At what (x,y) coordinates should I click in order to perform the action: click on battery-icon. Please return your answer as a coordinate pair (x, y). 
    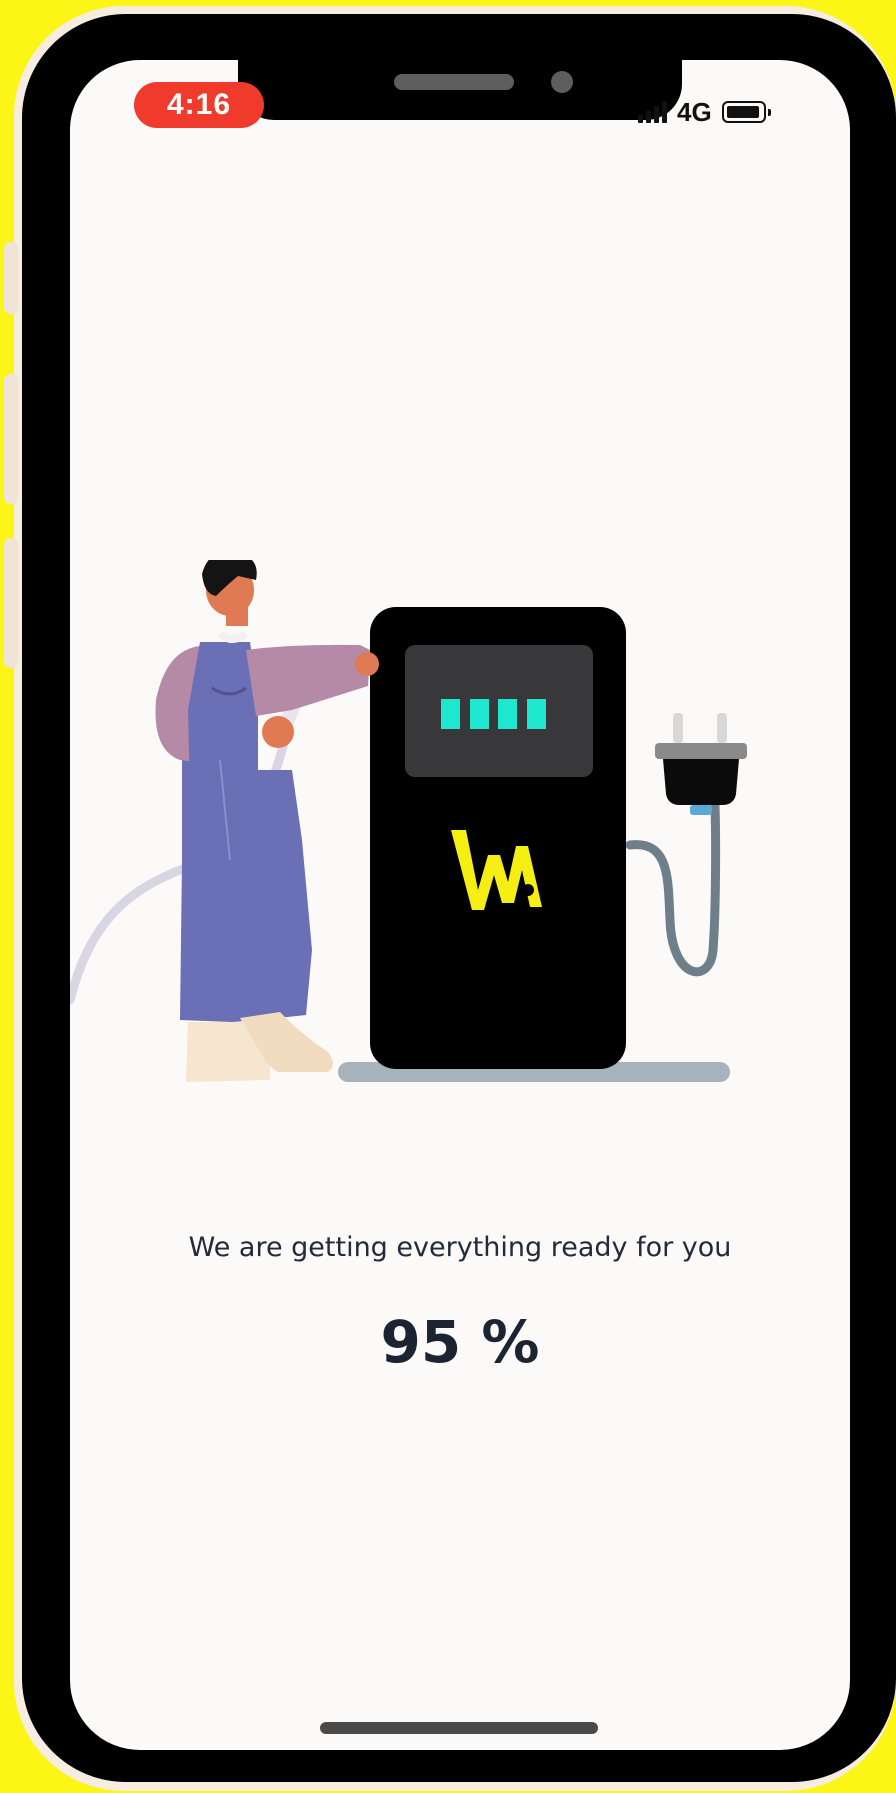
    Looking at the image, I should click on (746, 112).